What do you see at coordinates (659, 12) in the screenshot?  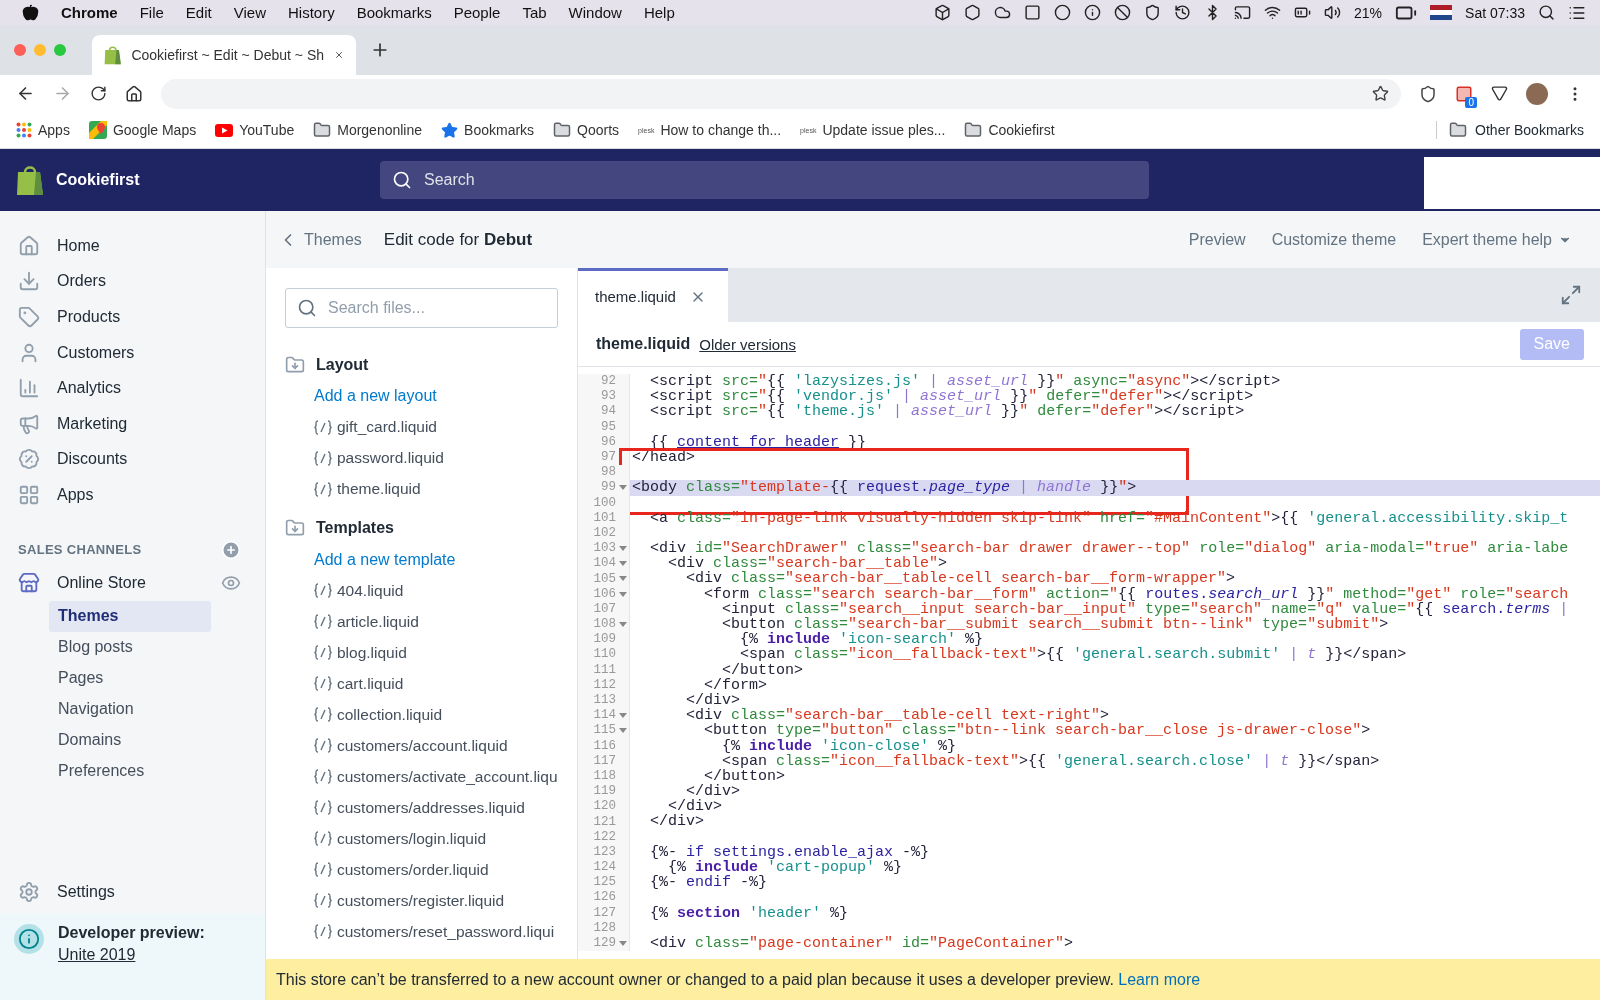 I see `menu-item: Help` at bounding box center [659, 12].